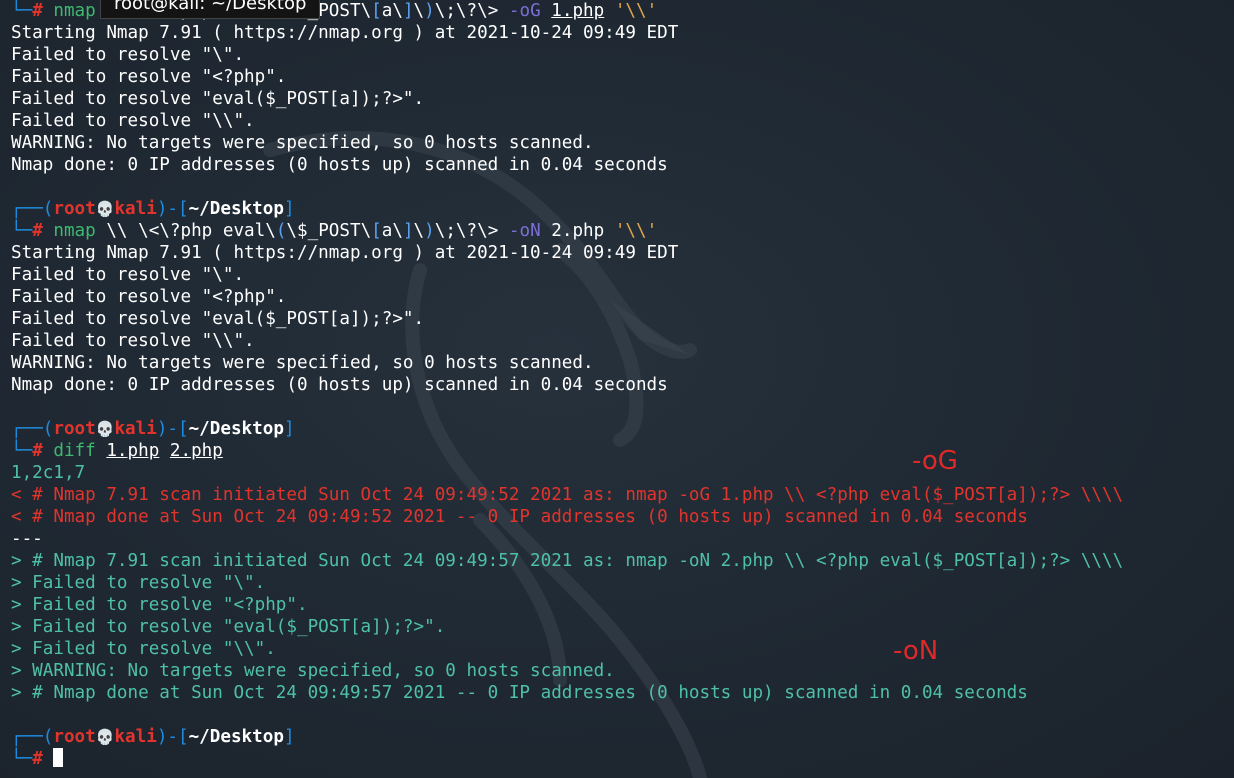 This screenshot has height=778, width=1234. Describe the element at coordinates (57, 757) in the screenshot. I see `text-cursor` at that location.